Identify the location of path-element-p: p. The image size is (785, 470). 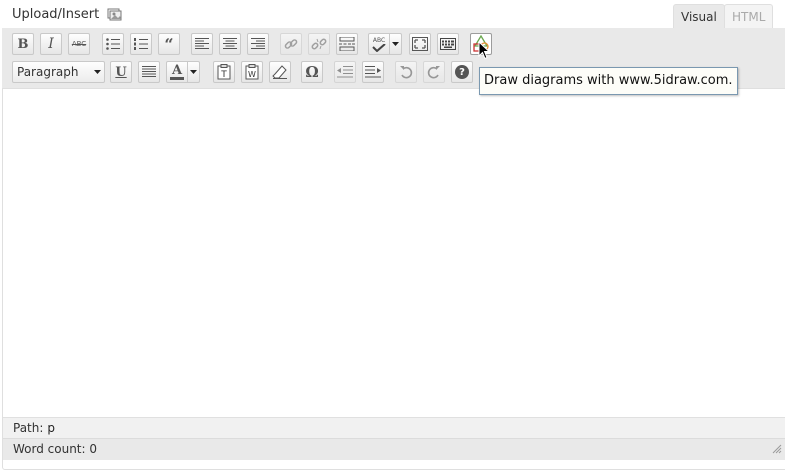
(51, 428).